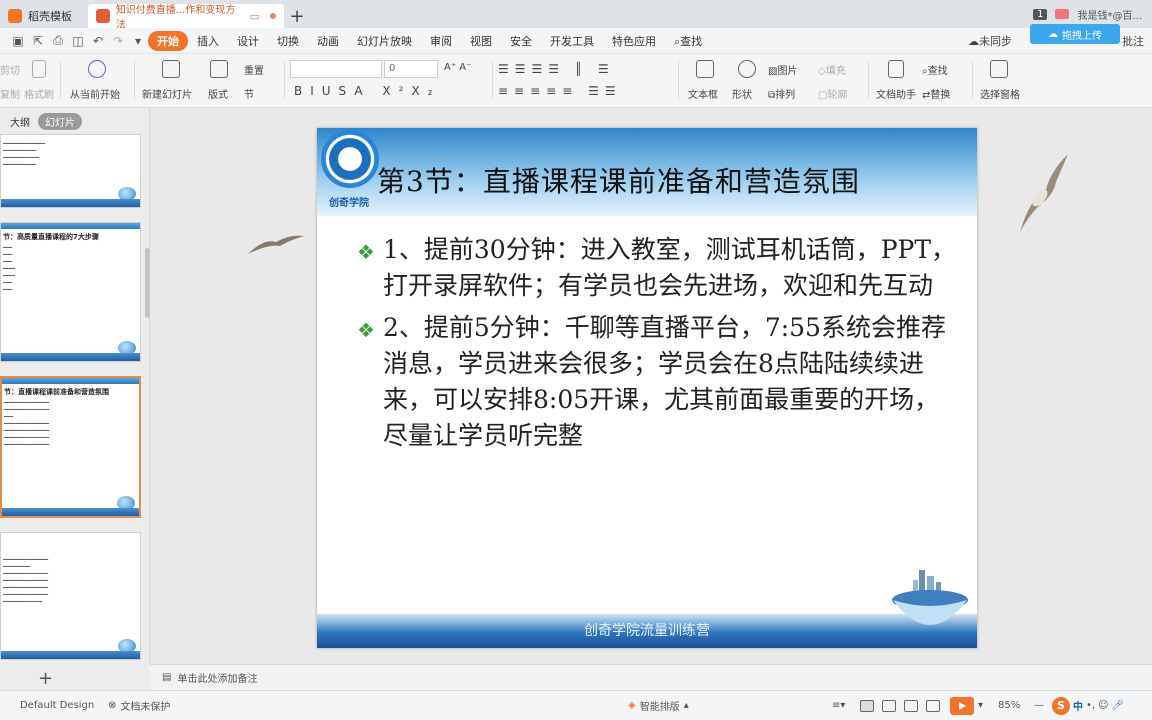 The height and width of the screenshot is (720, 1152). I want to click on font-name-select, so click(336, 69).